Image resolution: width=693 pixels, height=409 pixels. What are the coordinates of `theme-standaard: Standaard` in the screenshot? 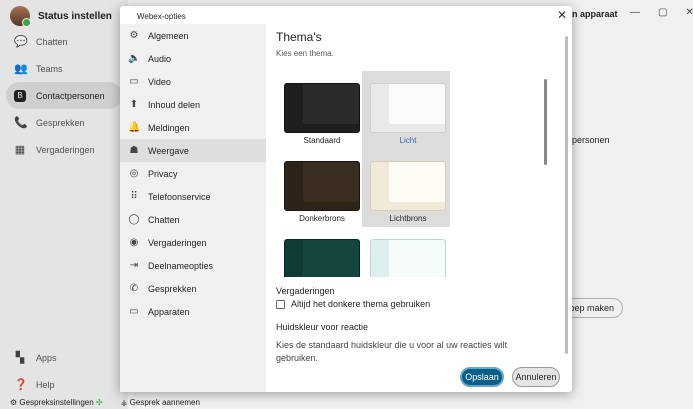 It's located at (320, 110).